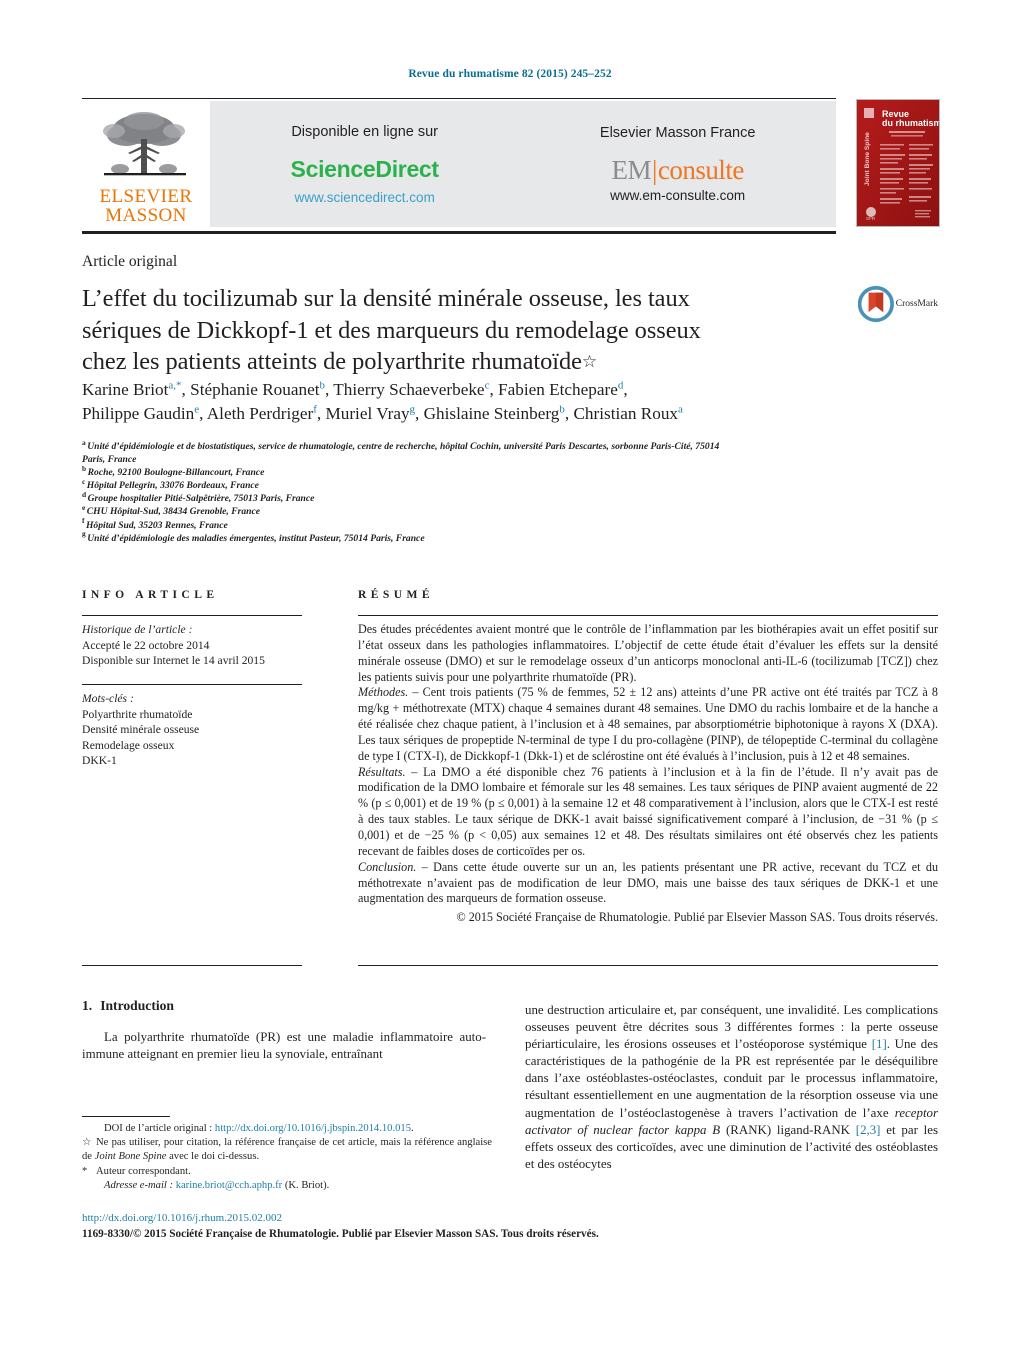 This screenshot has height=1351, width=1020. I want to click on crossmark-badge: CrossMark, so click(898, 304).